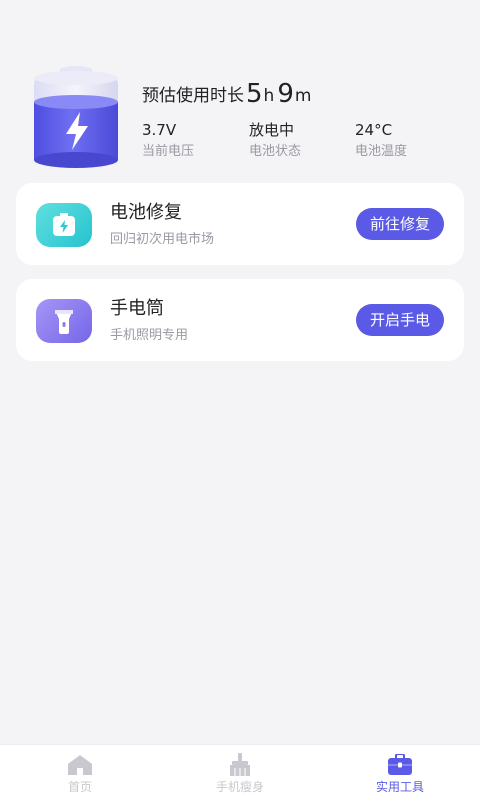 This screenshot has width=480, height=801. Describe the element at coordinates (400, 765) in the screenshot. I see `toolbox-icon` at that location.